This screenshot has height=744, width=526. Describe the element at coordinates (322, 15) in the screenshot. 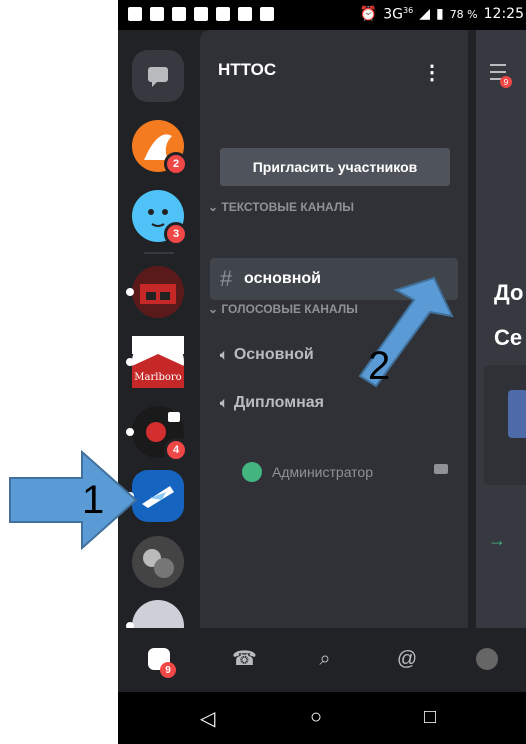

I see `status-bar: ⏰ 3G36 ◢ ▮ 78 % 12:25` at that location.